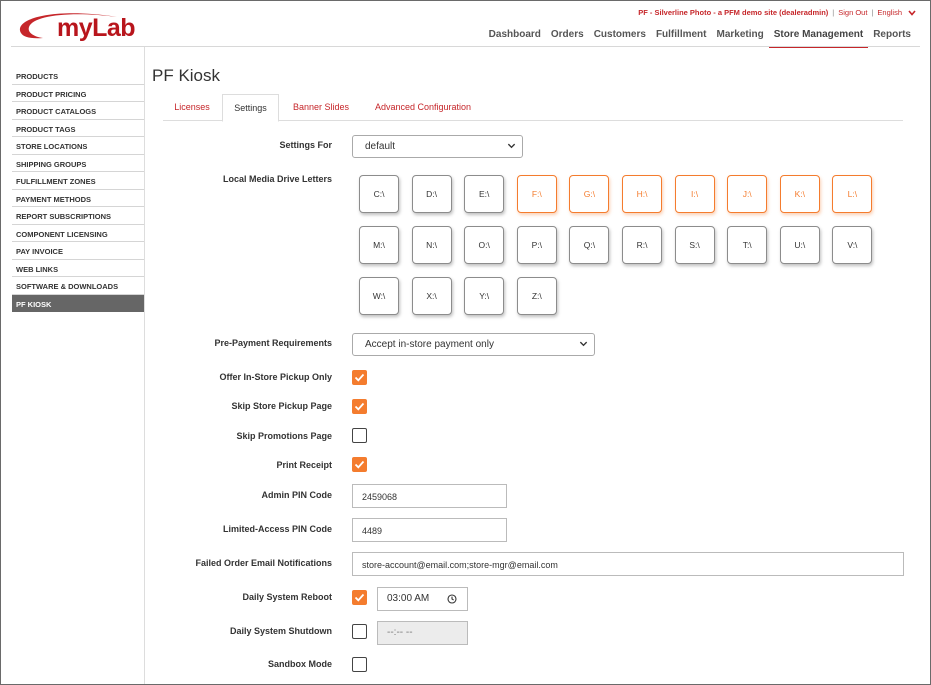  What do you see at coordinates (275, 377) in the screenshot?
I see `offer-pickup-label: Offer In-Store Pickup Only` at bounding box center [275, 377].